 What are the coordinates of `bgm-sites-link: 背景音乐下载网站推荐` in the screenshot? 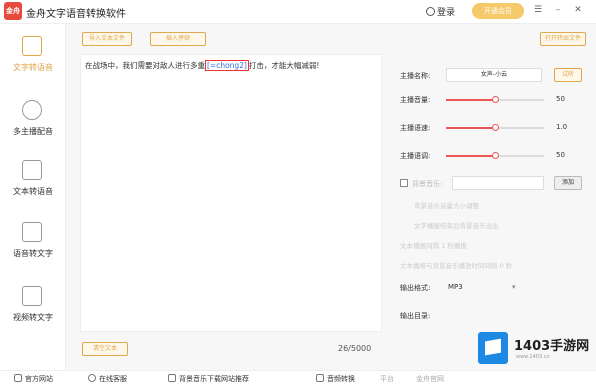 It's located at (208, 379).